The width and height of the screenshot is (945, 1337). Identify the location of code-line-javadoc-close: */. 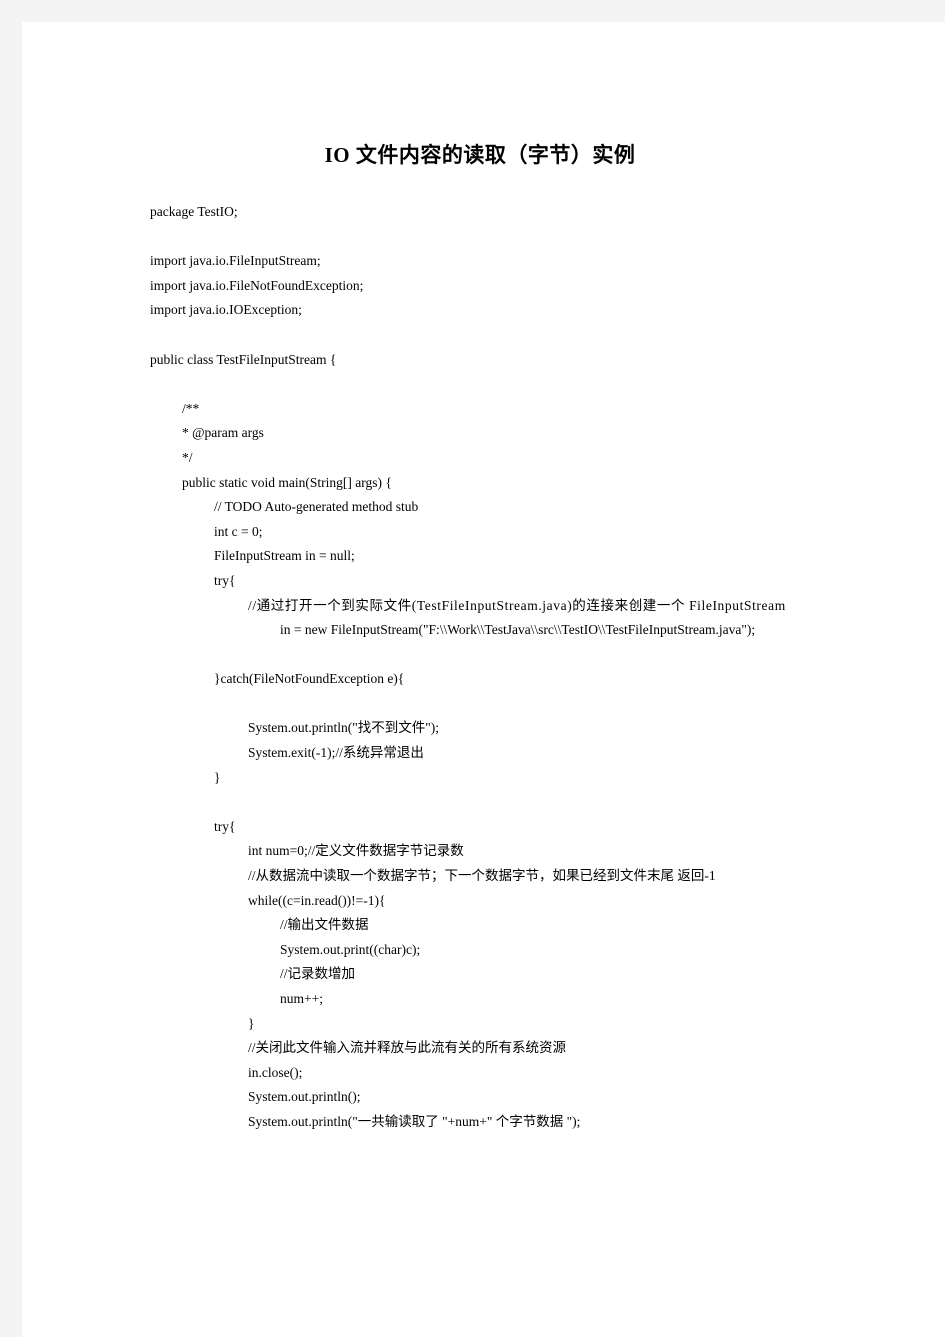
(187, 457).